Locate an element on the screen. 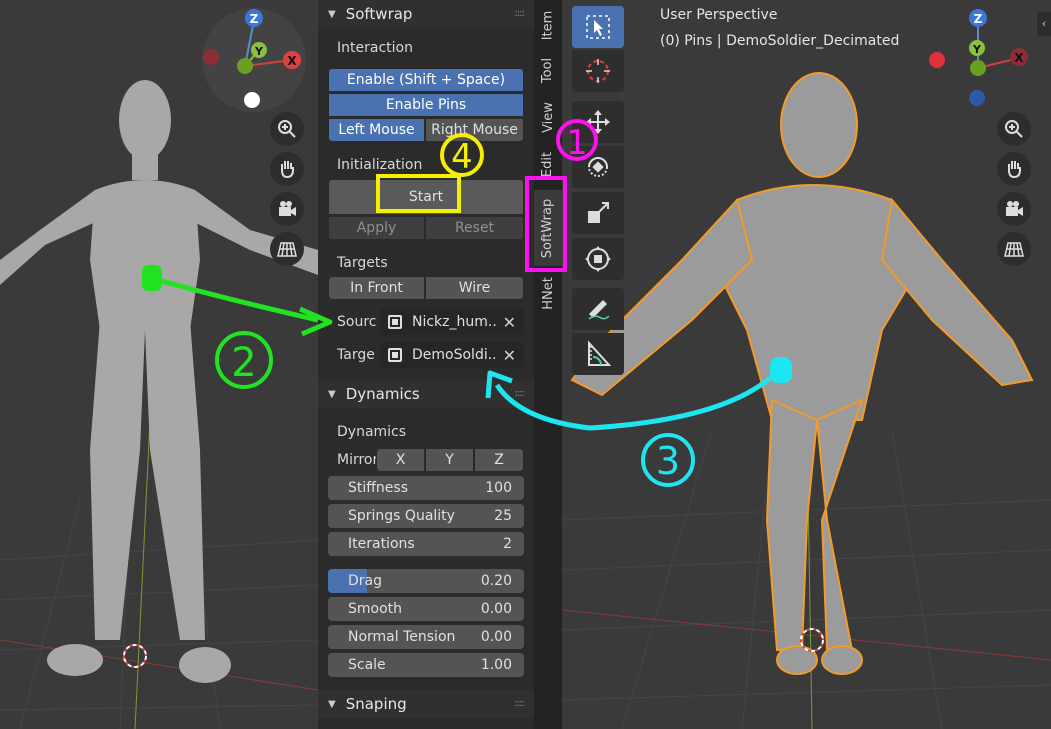  annotation-1: 1 is located at coordinates (577, 143).